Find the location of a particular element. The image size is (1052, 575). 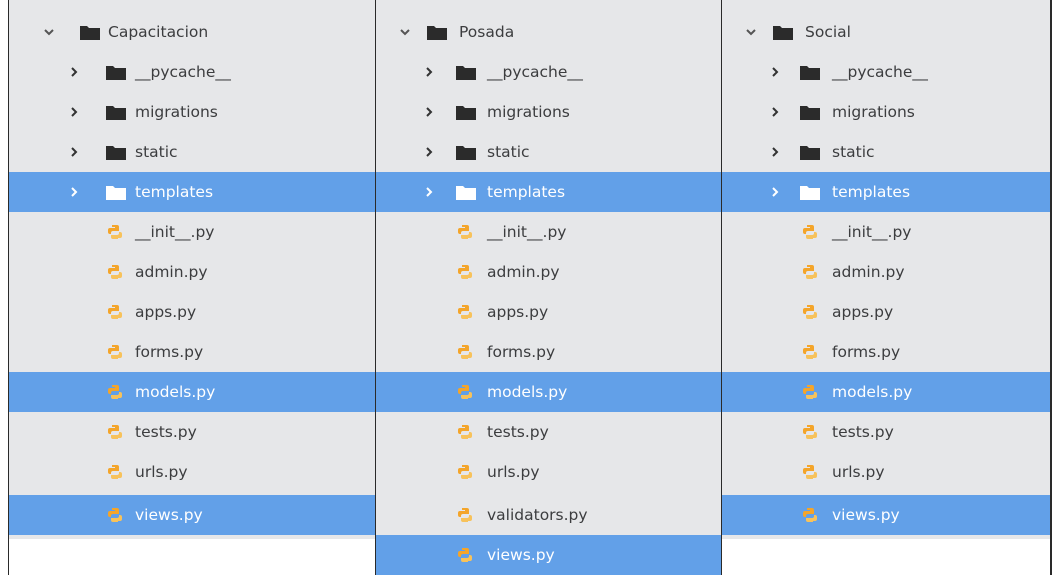

tree-label: validators.py is located at coordinates (537, 515).